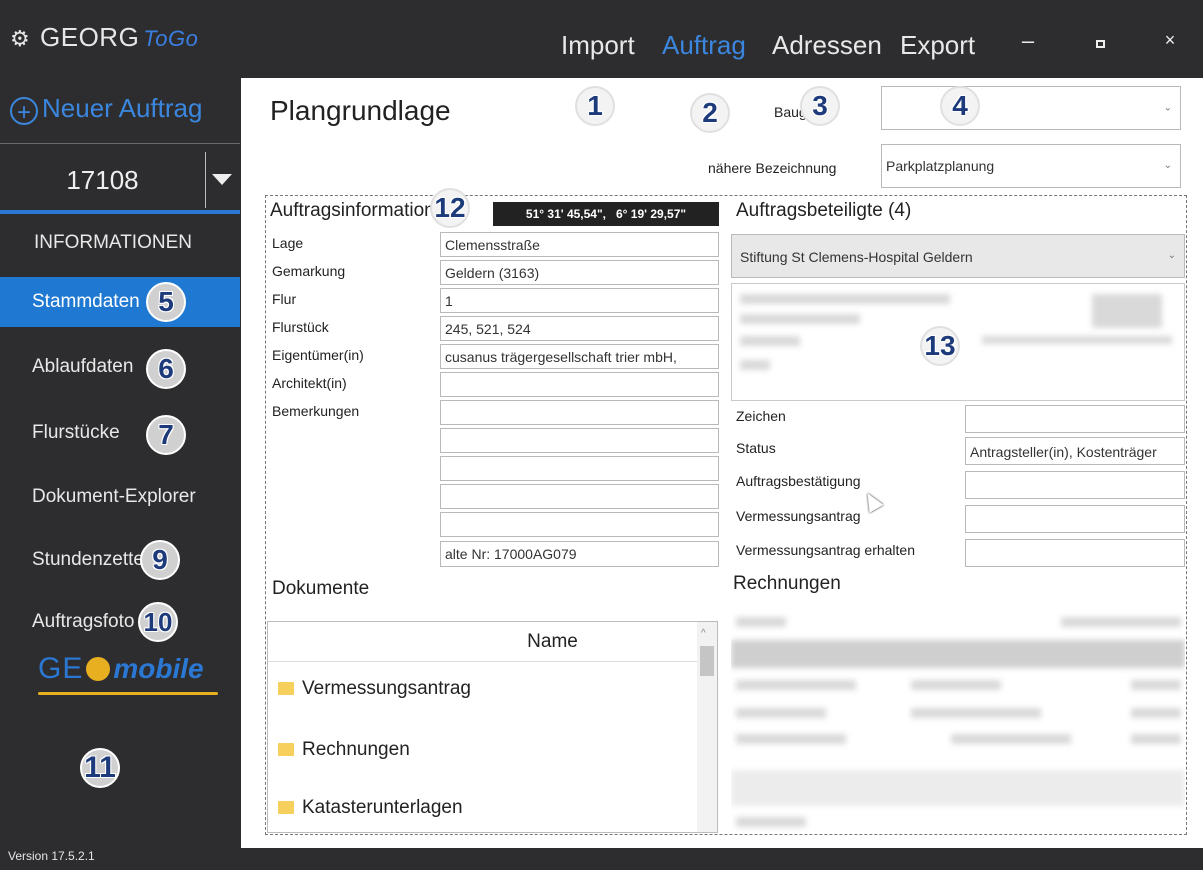 The height and width of the screenshot is (870, 1203). I want to click on callout-badge: 3, so click(820, 106).